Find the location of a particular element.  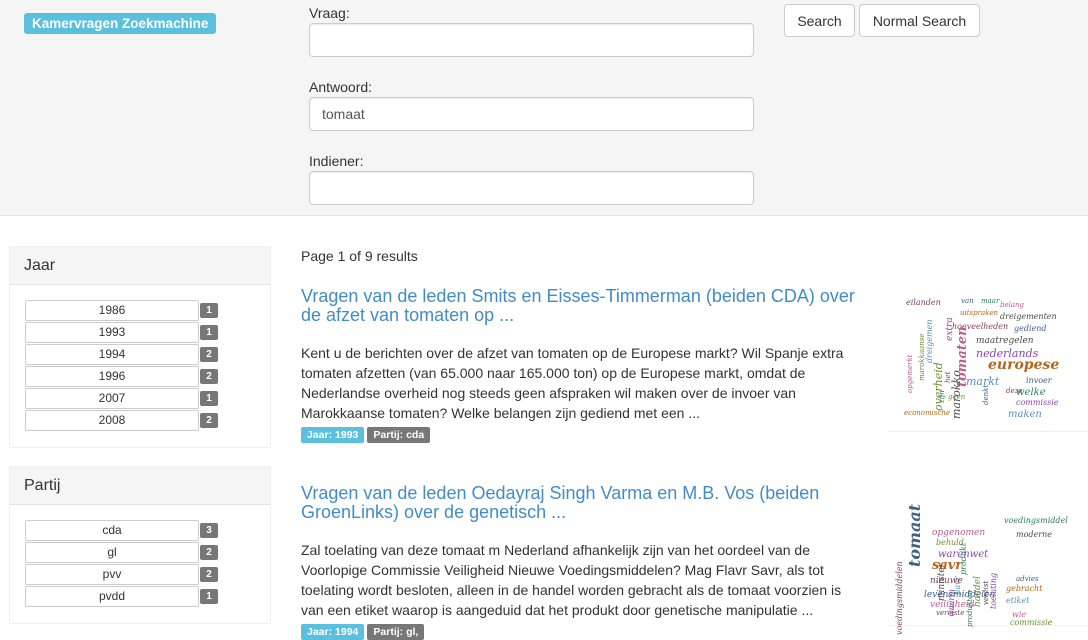

partij-filter-button: pvv is located at coordinates (112, 574).